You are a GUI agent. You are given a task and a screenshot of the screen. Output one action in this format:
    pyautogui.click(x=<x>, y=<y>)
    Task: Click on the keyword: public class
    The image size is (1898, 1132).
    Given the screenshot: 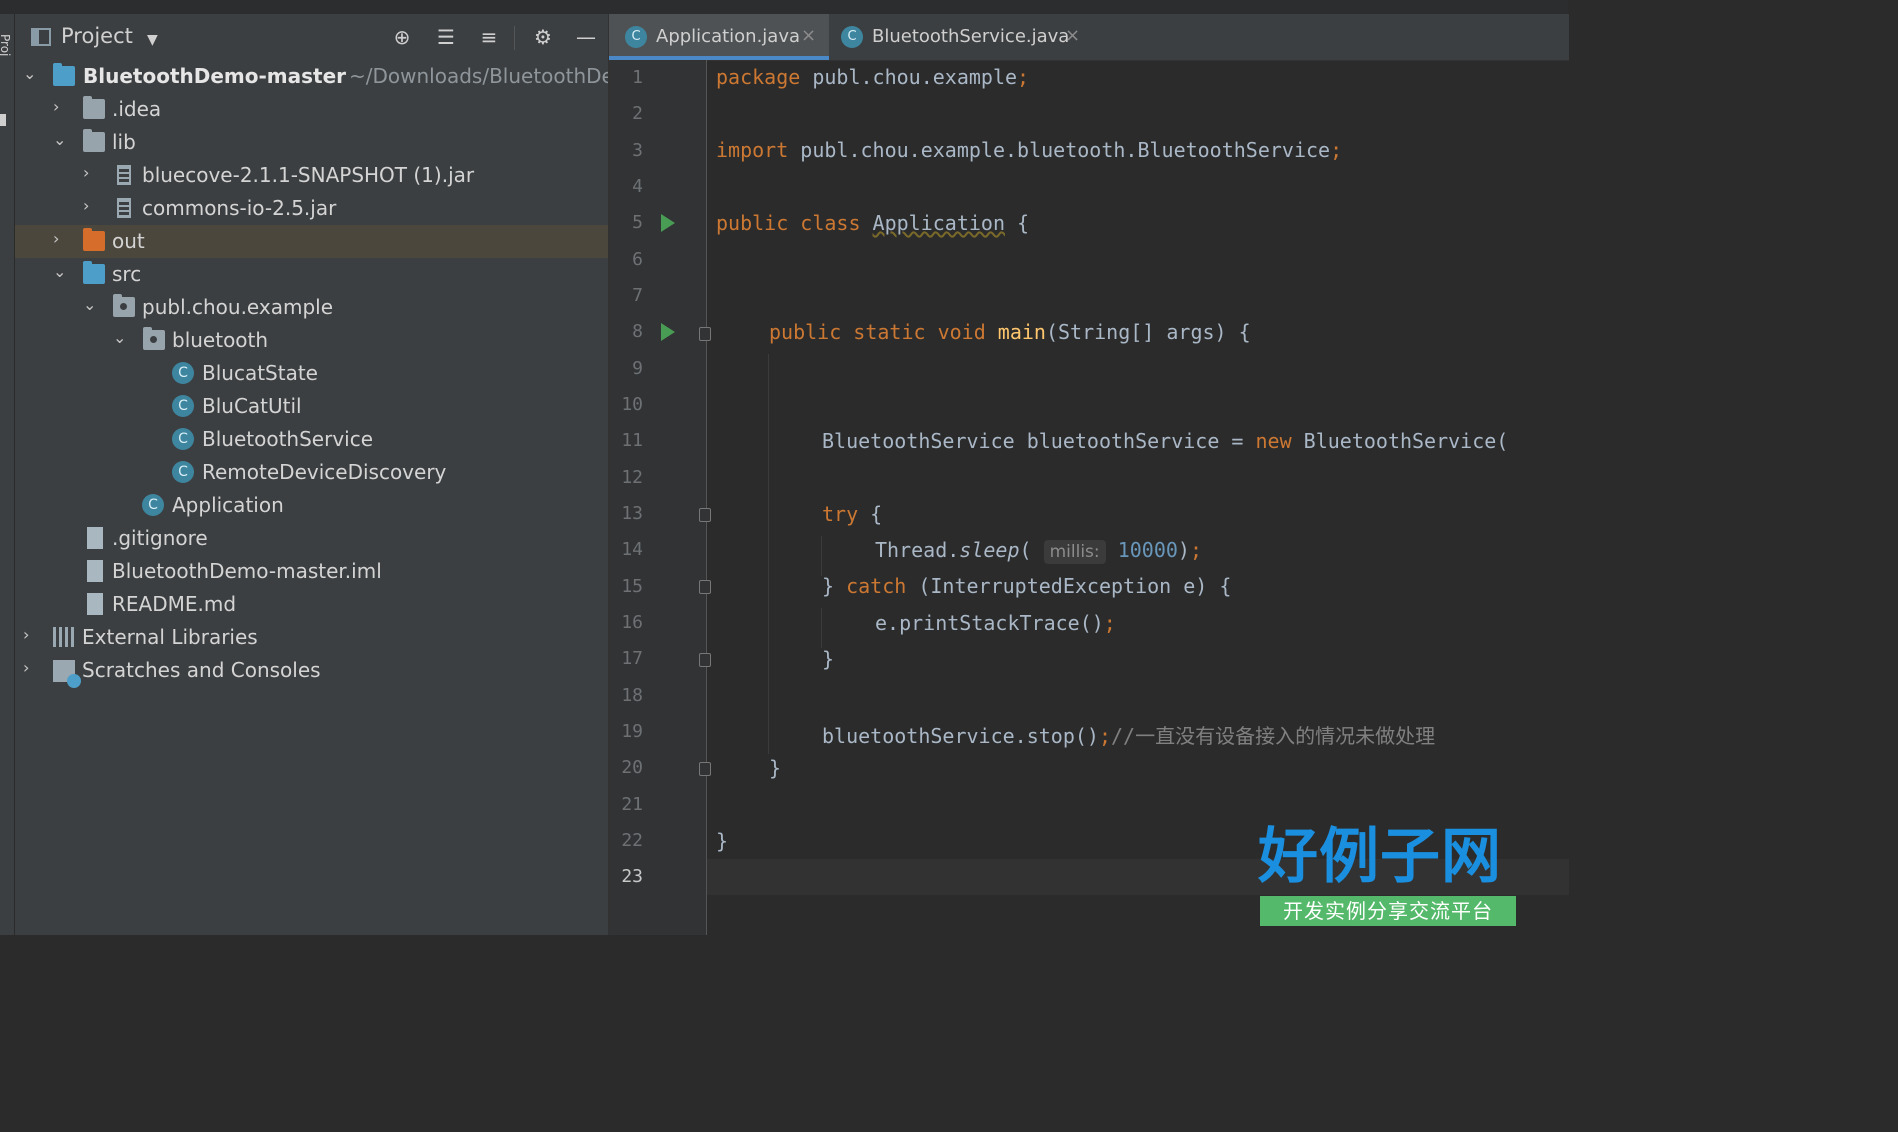 What is the action you would take?
    pyautogui.click(x=788, y=223)
    